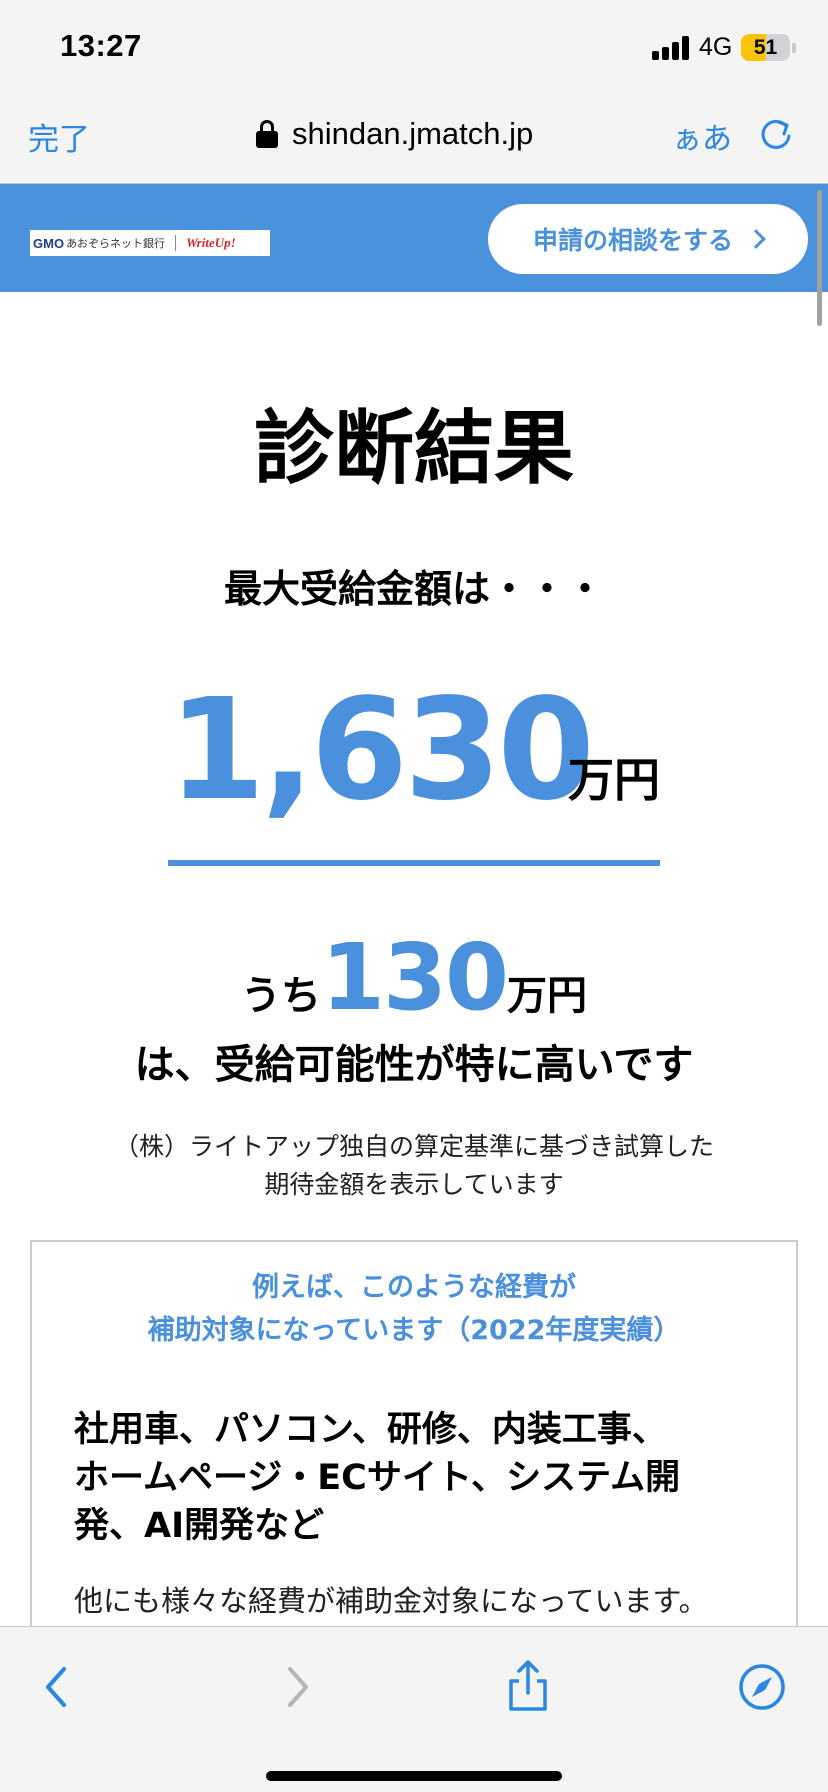  Describe the element at coordinates (414, 1166) in the screenshot. I see `calculation-note: （株）ライトアップ独自の算定基準に基づき試算した 期待金額を表示しています` at that location.